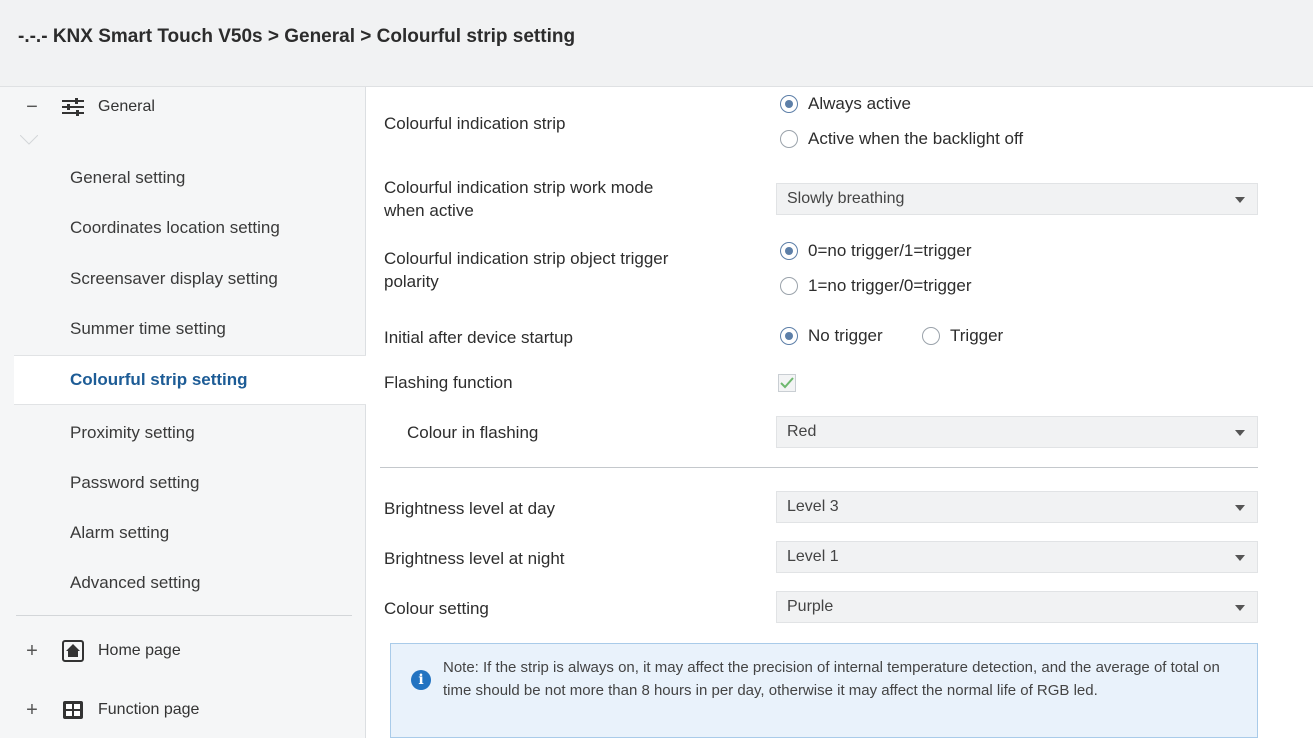  Describe the element at coordinates (126, 106) in the screenshot. I see `sidebar-group-label: General` at that location.